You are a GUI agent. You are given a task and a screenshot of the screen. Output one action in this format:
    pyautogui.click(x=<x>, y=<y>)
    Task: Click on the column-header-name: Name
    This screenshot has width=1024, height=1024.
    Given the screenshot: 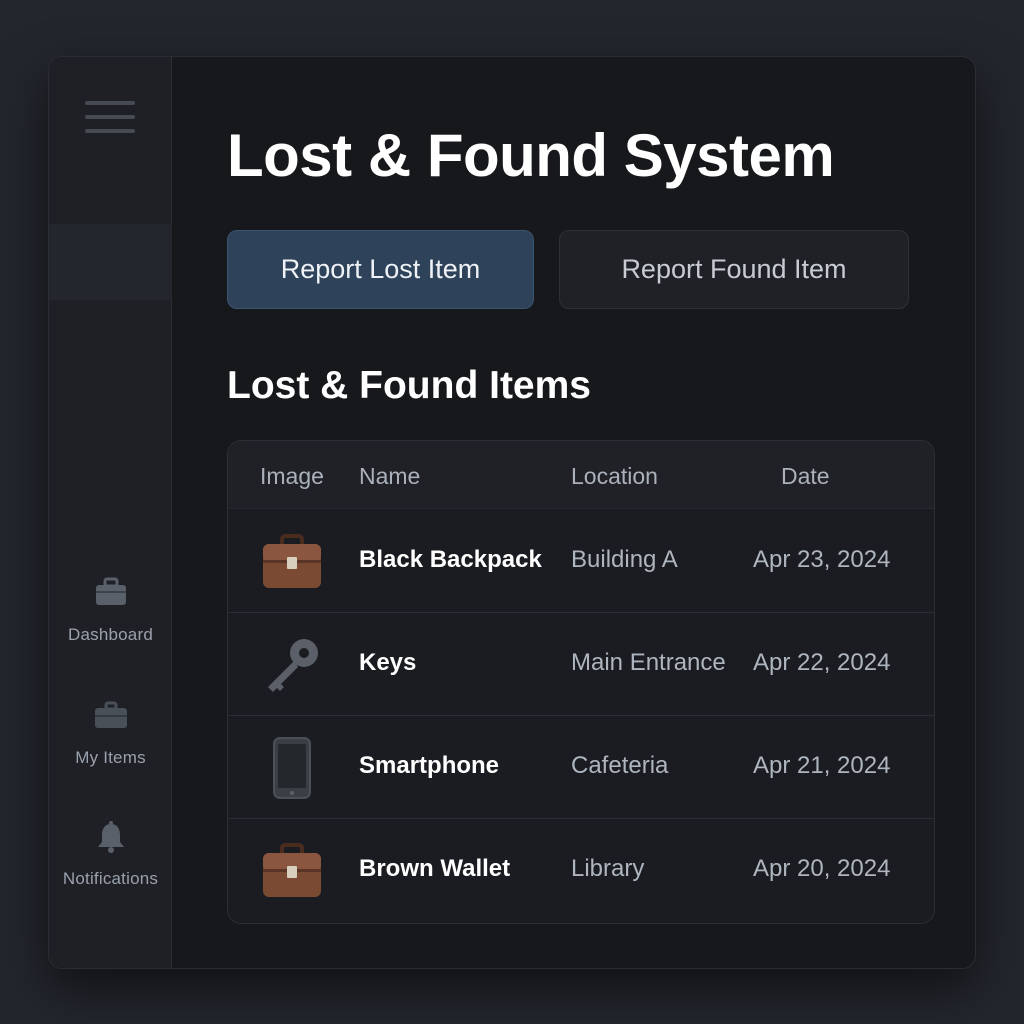 What is the action you would take?
    pyautogui.click(x=390, y=476)
    